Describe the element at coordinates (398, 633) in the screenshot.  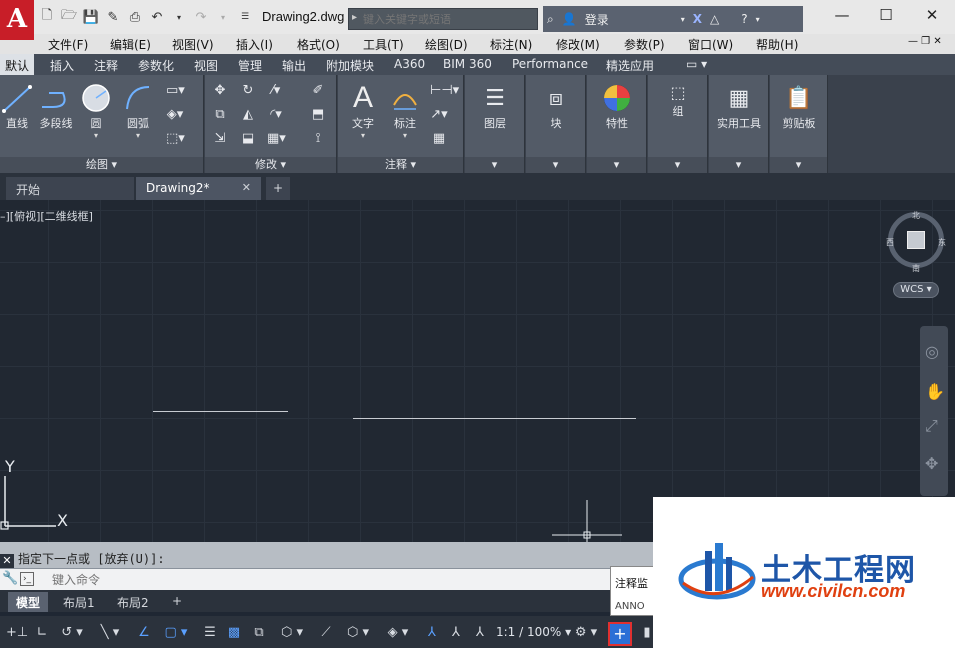
I see `gizmo-icon: ◈ ▾` at that location.